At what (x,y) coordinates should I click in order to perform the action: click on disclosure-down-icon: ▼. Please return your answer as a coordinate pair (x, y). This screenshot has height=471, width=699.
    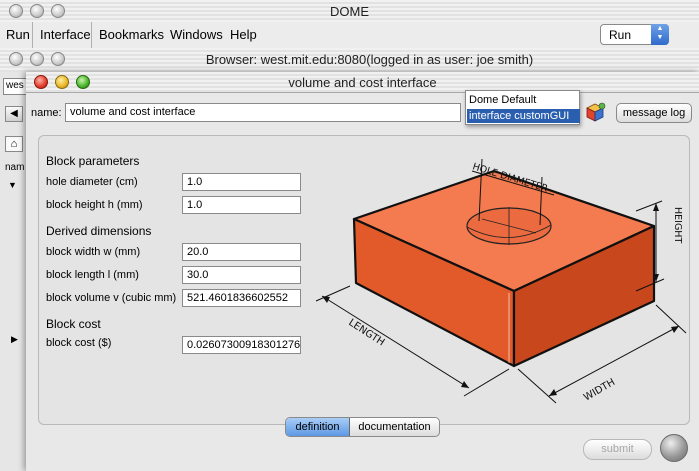
    Looking at the image, I should click on (12, 185).